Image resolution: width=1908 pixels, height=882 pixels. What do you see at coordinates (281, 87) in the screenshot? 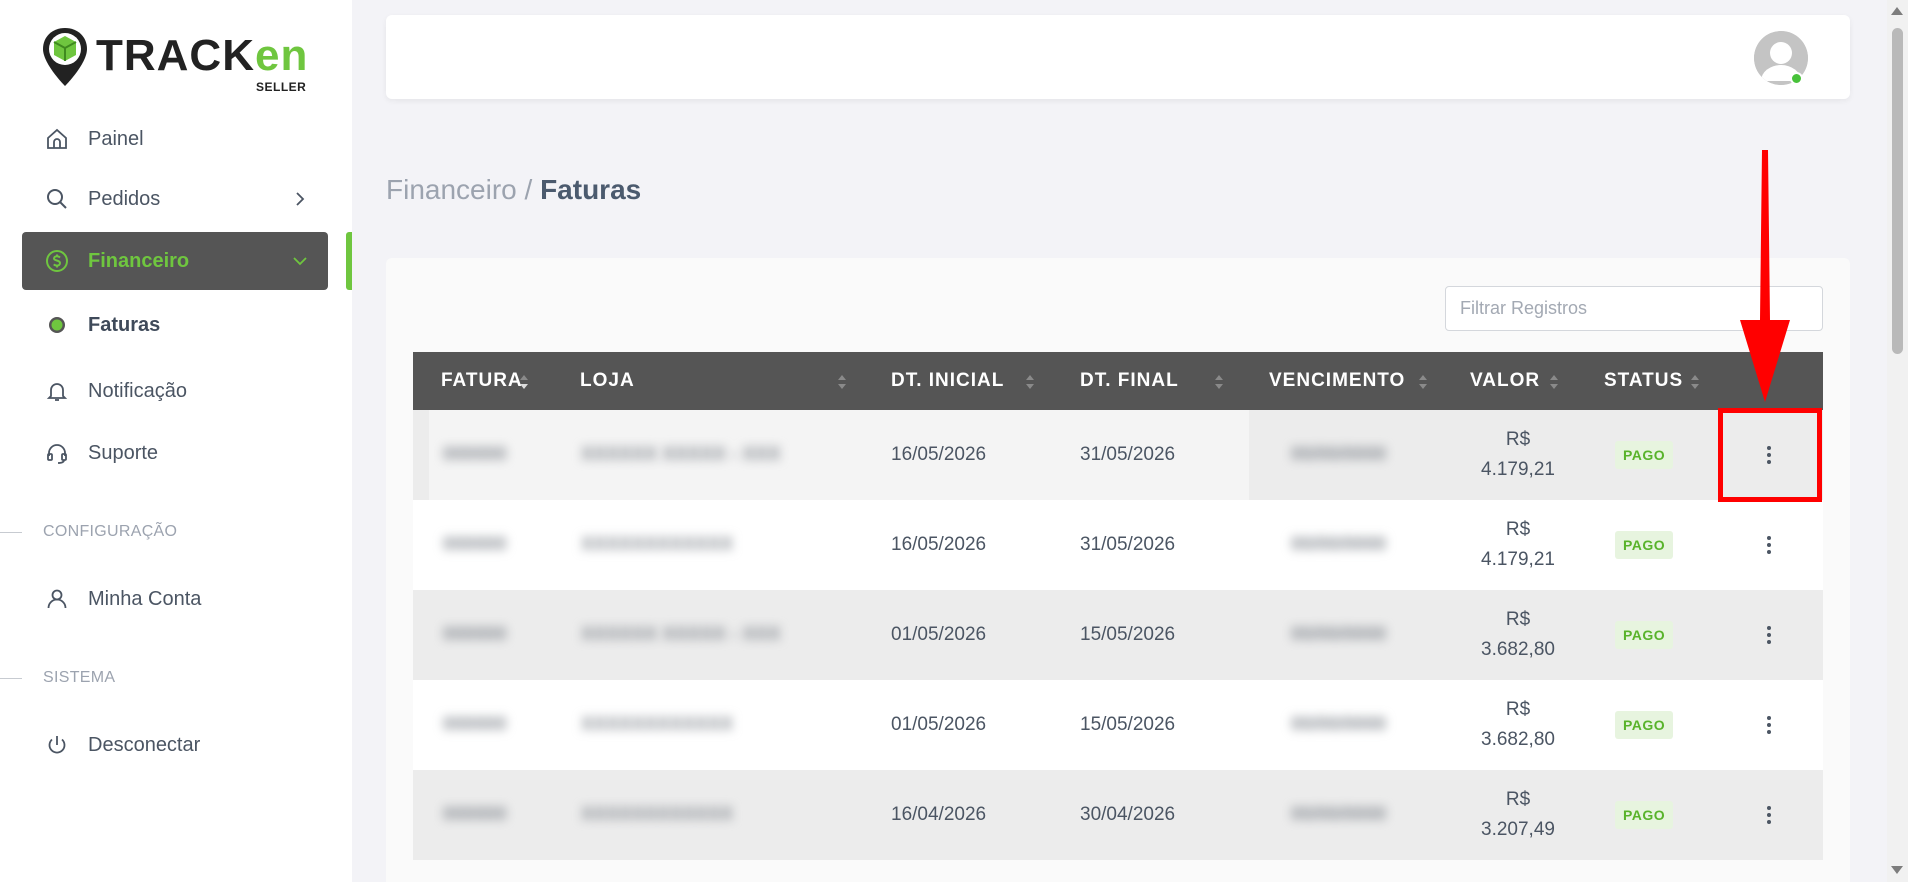
I see `brand-sub: SELLER` at bounding box center [281, 87].